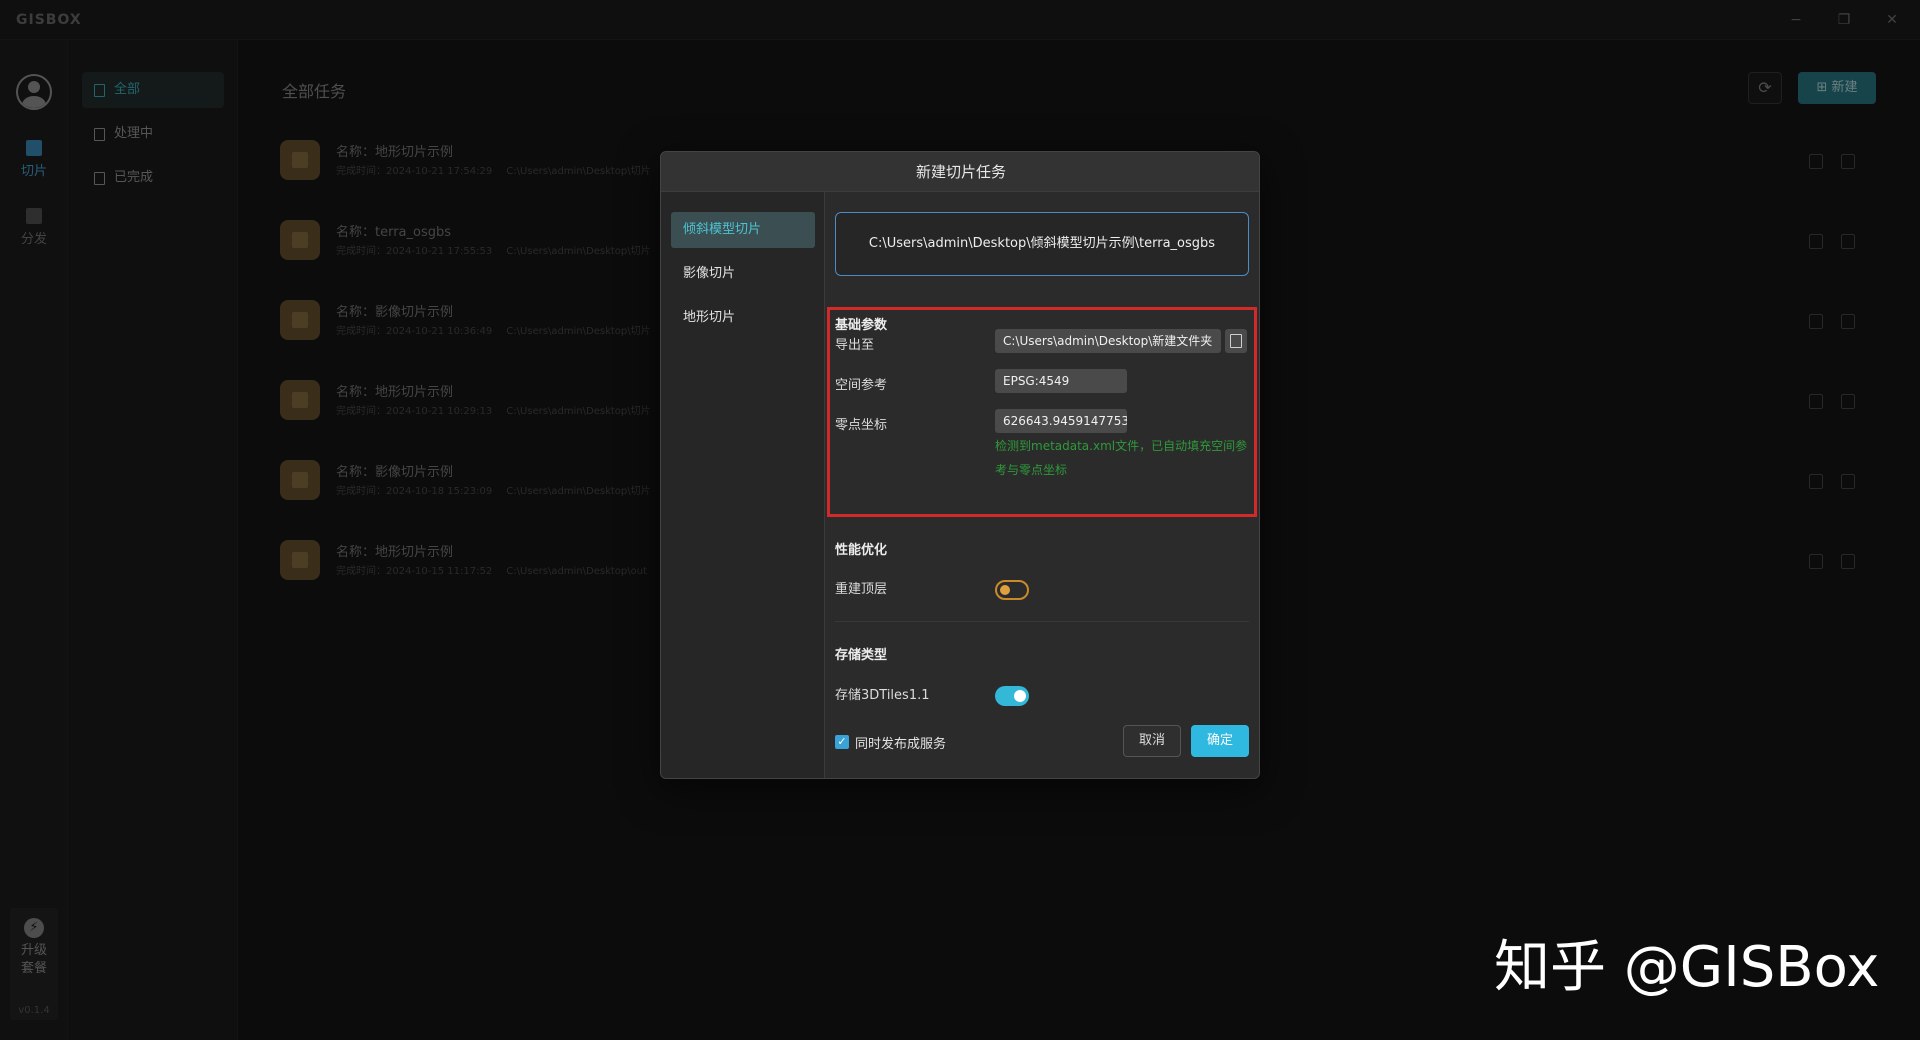 This screenshot has height=1040, width=1920. What do you see at coordinates (1687, 967) in the screenshot?
I see `watermark: 知乎 @GISBox` at bounding box center [1687, 967].